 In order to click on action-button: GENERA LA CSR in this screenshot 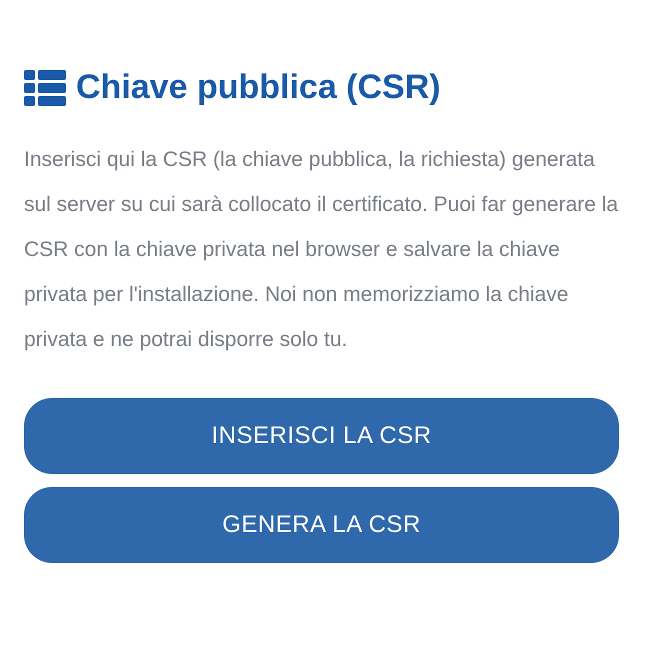, I will do `click(321, 525)`.